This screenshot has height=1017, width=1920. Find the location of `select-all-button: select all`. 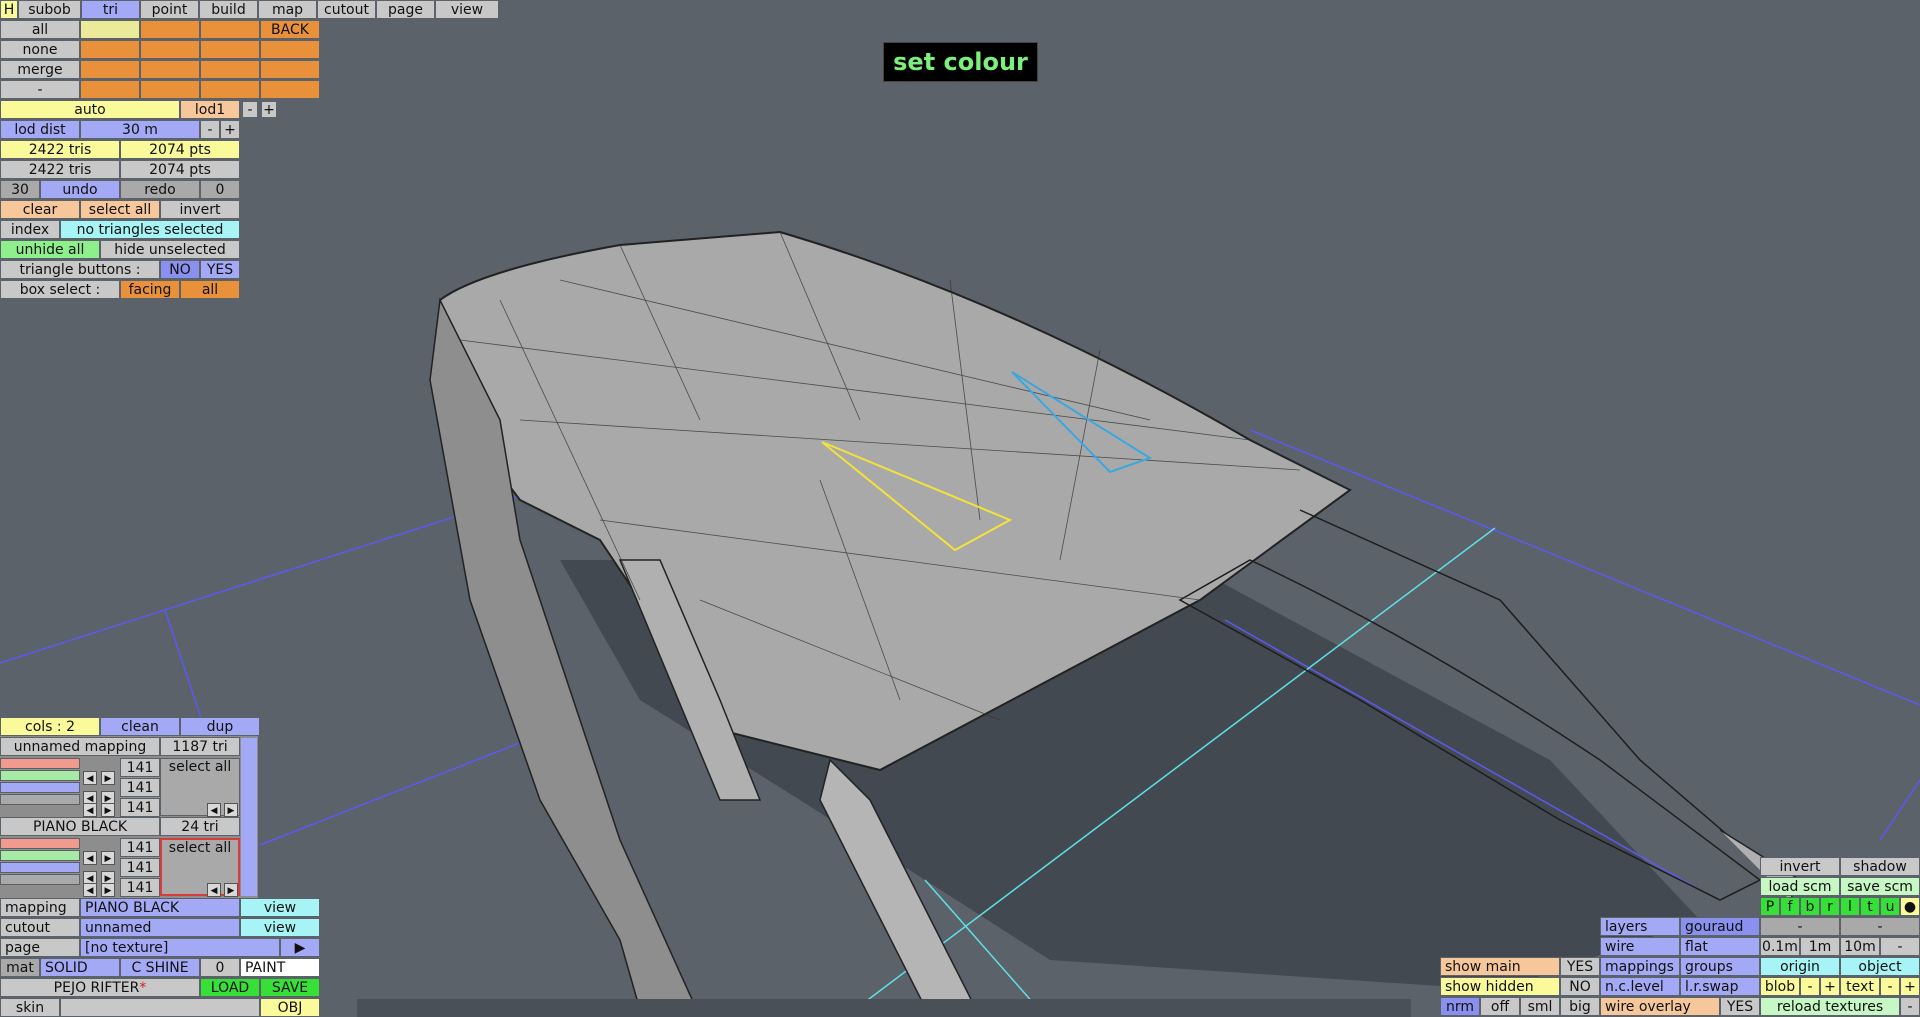

select-all-button: select all is located at coordinates (120, 209).